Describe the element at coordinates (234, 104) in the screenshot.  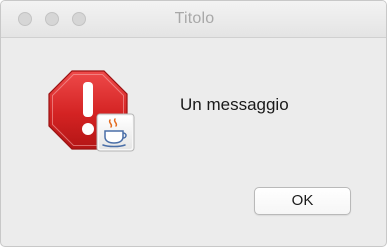
I see `dialog-message: Un messaggio` at that location.